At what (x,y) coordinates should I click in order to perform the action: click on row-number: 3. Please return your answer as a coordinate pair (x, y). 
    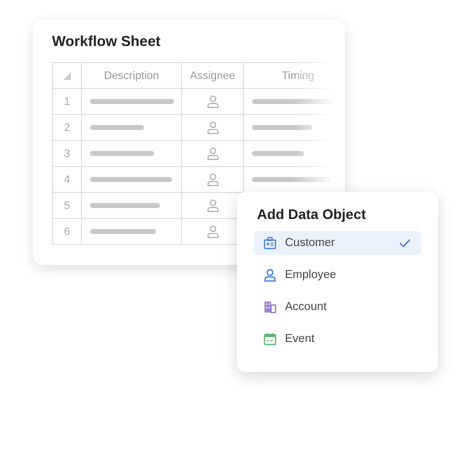
    Looking at the image, I should click on (67, 153).